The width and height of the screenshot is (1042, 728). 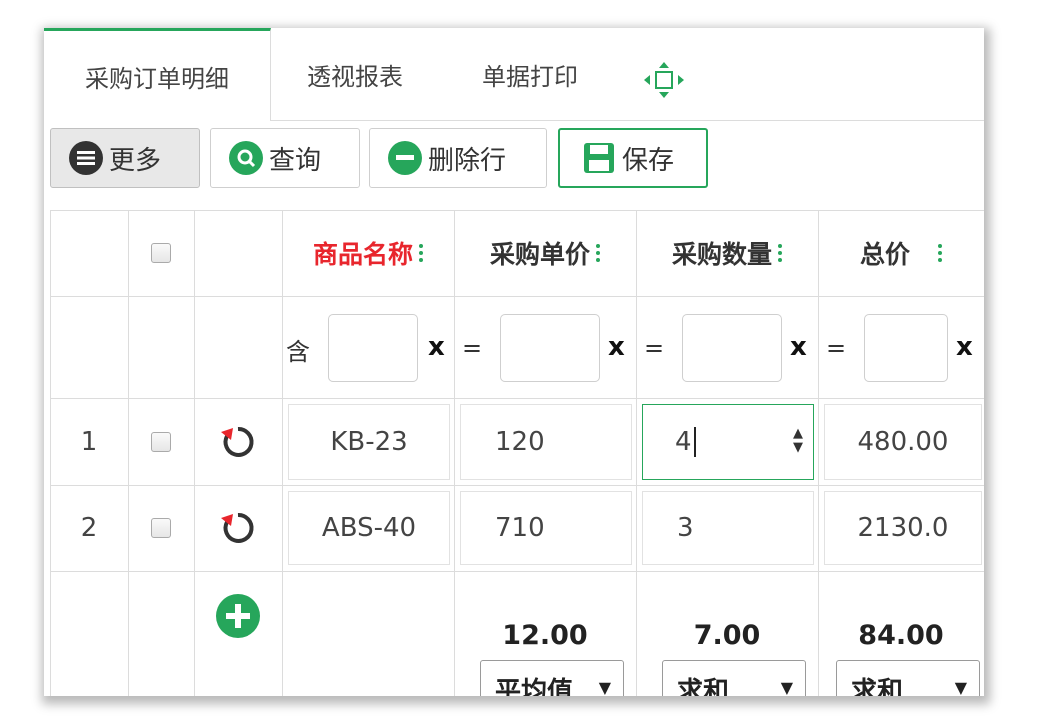 I want to click on total-filter-operator: =, so click(x=836, y=348).